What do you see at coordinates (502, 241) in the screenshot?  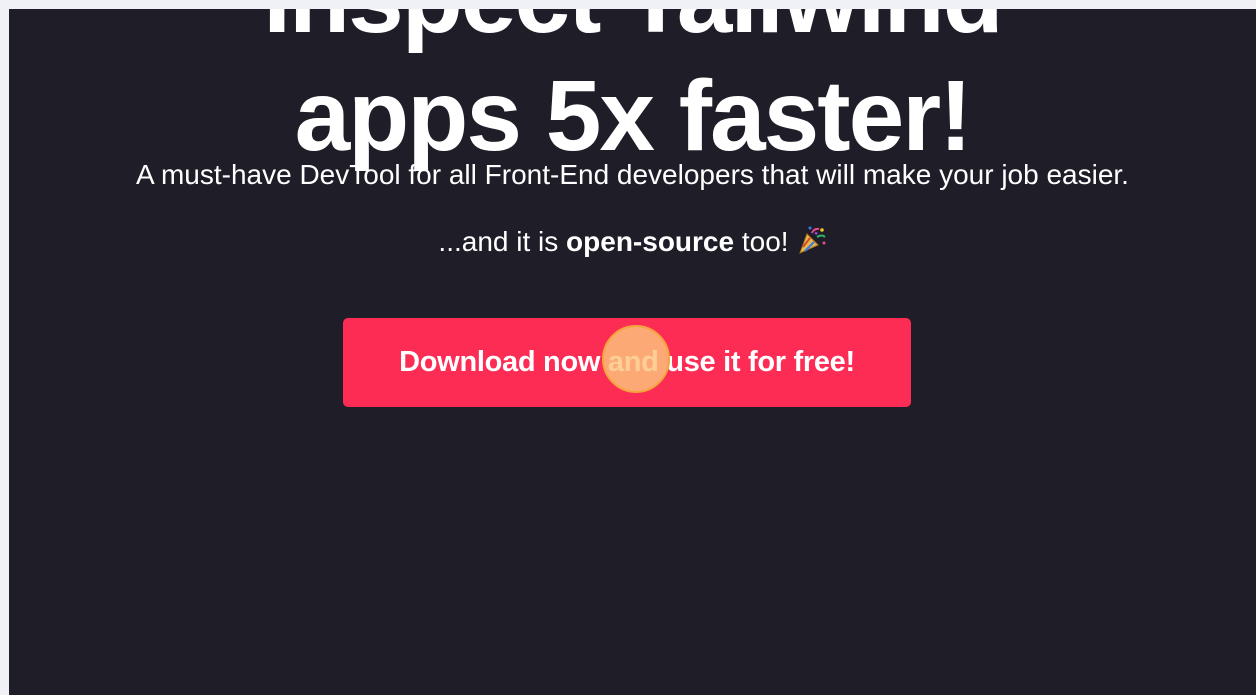 I see `tagline-prefix: ...and it is` at bounding box center [502, 241].